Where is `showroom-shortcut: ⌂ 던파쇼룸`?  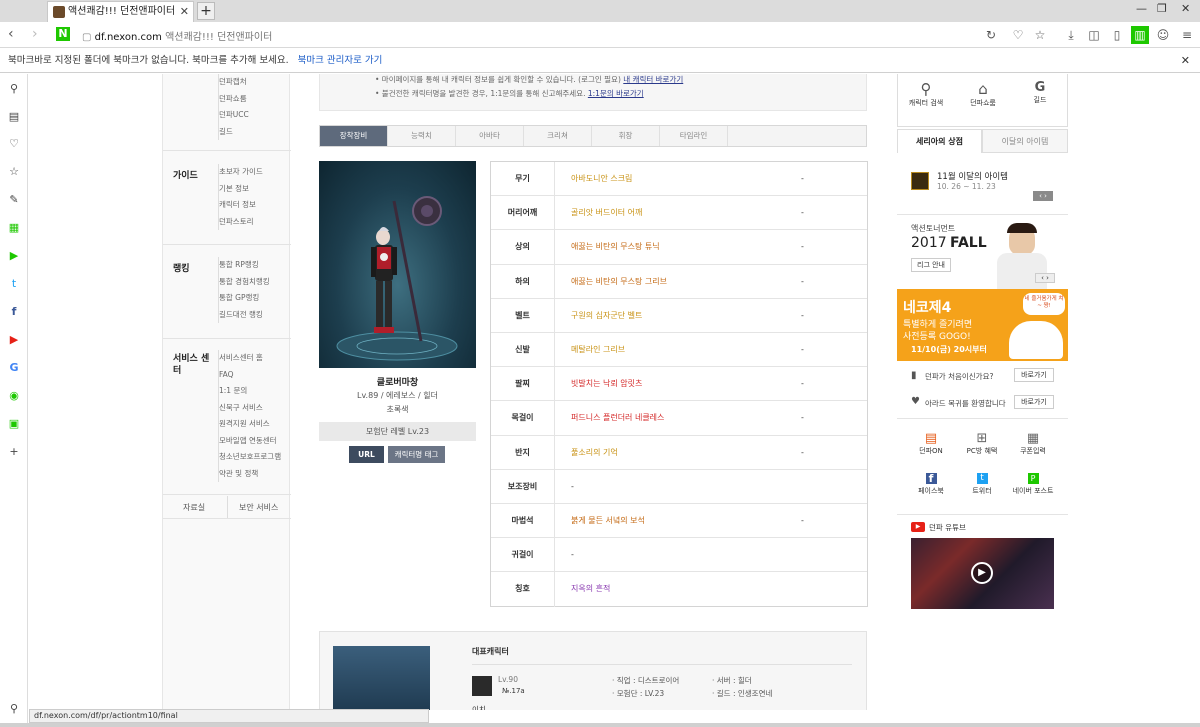
showroom-shortcut: ⌂ 던파쇼룸 is located at coordinates (983, 94).